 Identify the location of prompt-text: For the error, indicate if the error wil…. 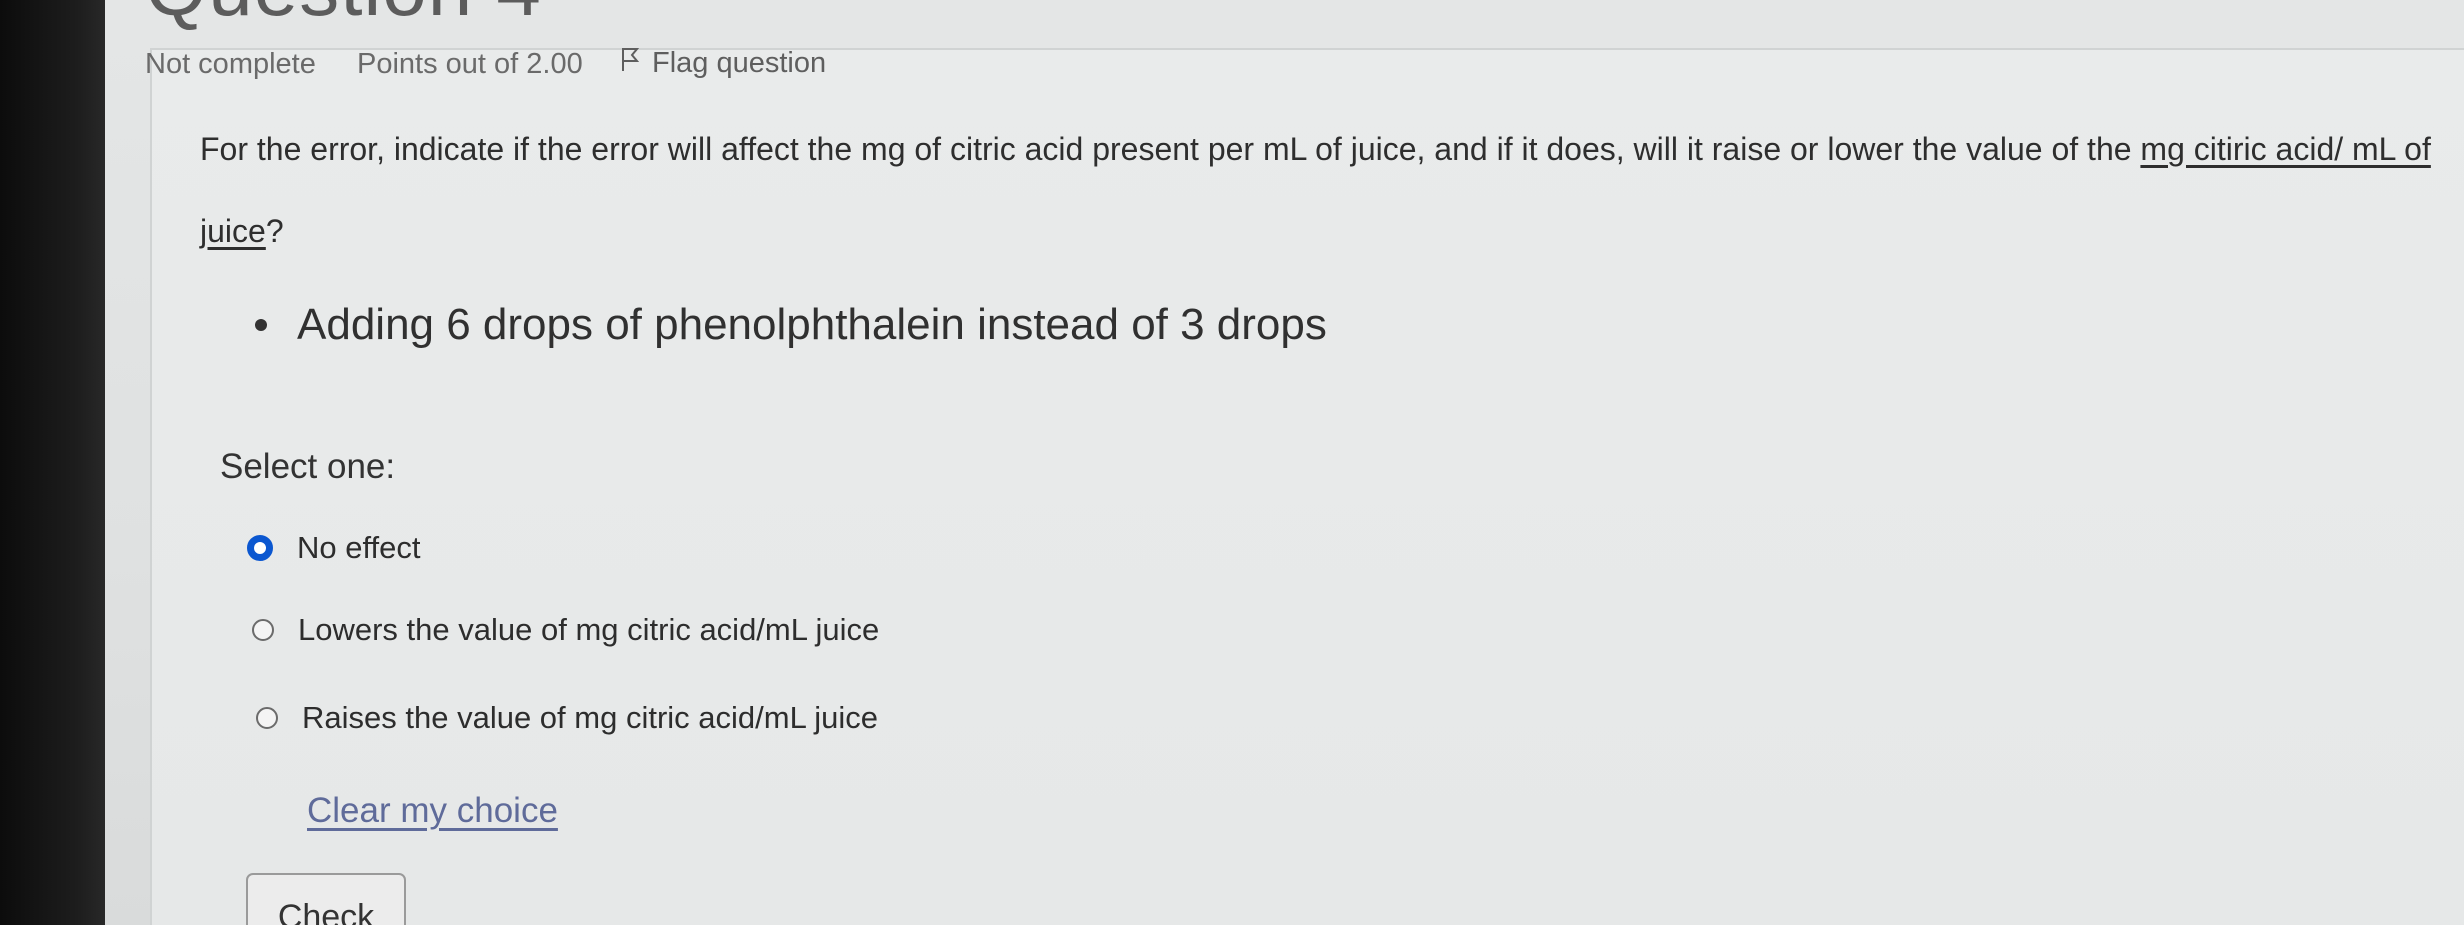
(1170, 149).